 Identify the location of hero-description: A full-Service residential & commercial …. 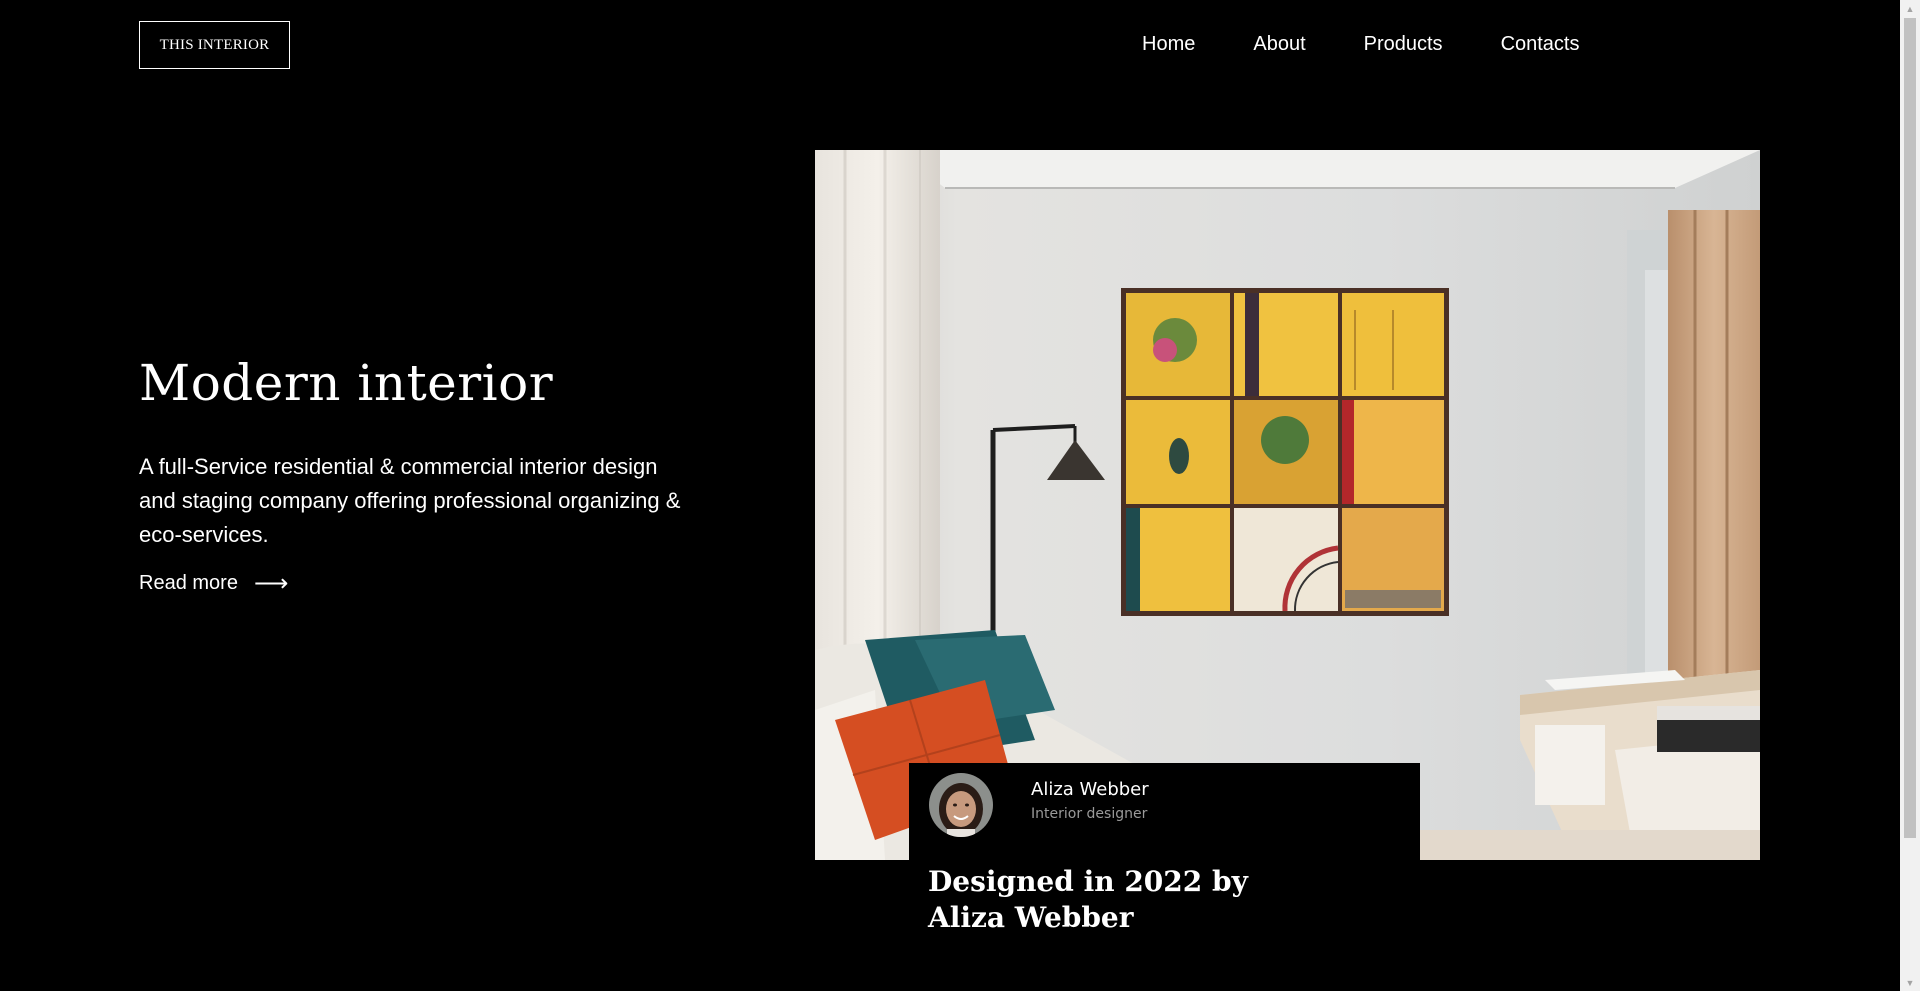
(410, 500).